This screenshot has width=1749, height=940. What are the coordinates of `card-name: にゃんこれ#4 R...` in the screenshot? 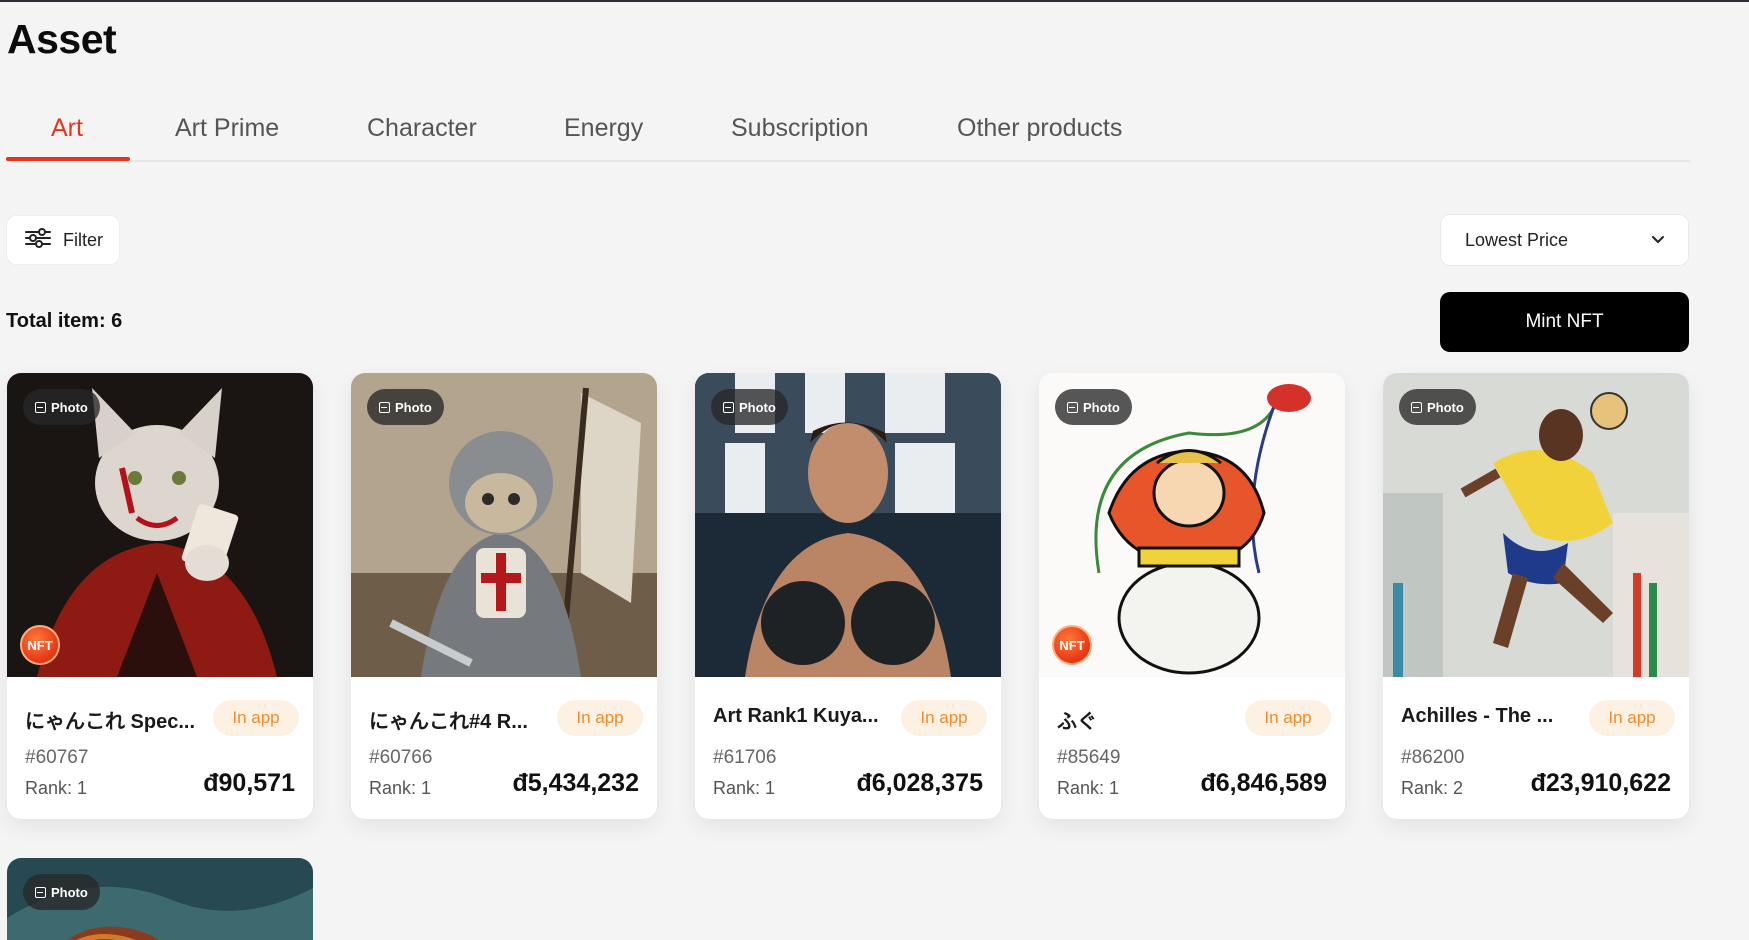 It's located at (448, 722).